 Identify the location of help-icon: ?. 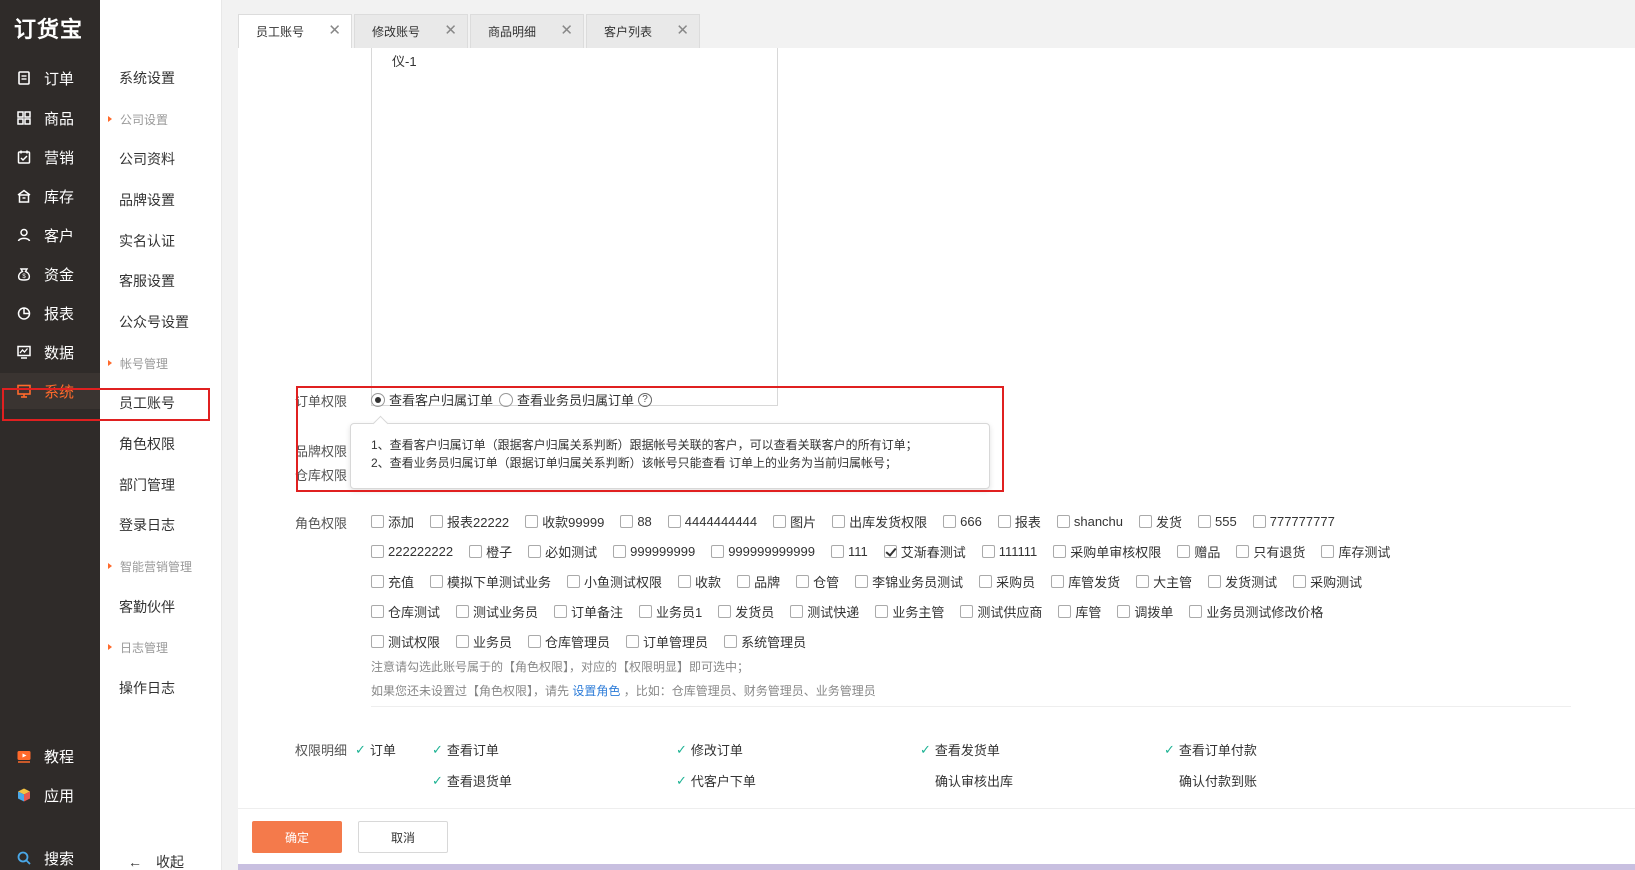
(645, 399).